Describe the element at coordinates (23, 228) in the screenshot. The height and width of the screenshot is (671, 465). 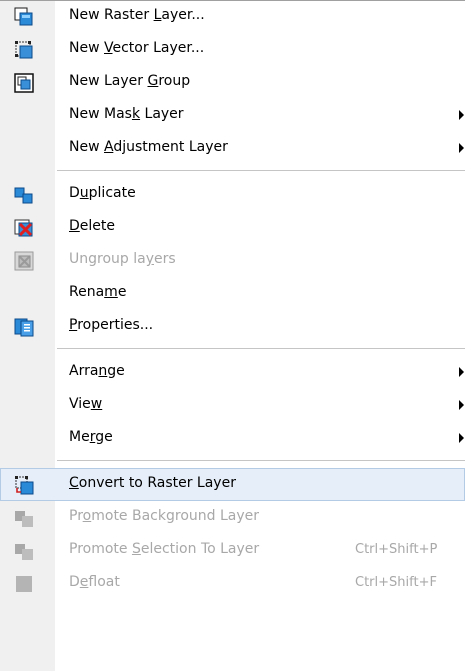
I see `delete-icon` at that location.